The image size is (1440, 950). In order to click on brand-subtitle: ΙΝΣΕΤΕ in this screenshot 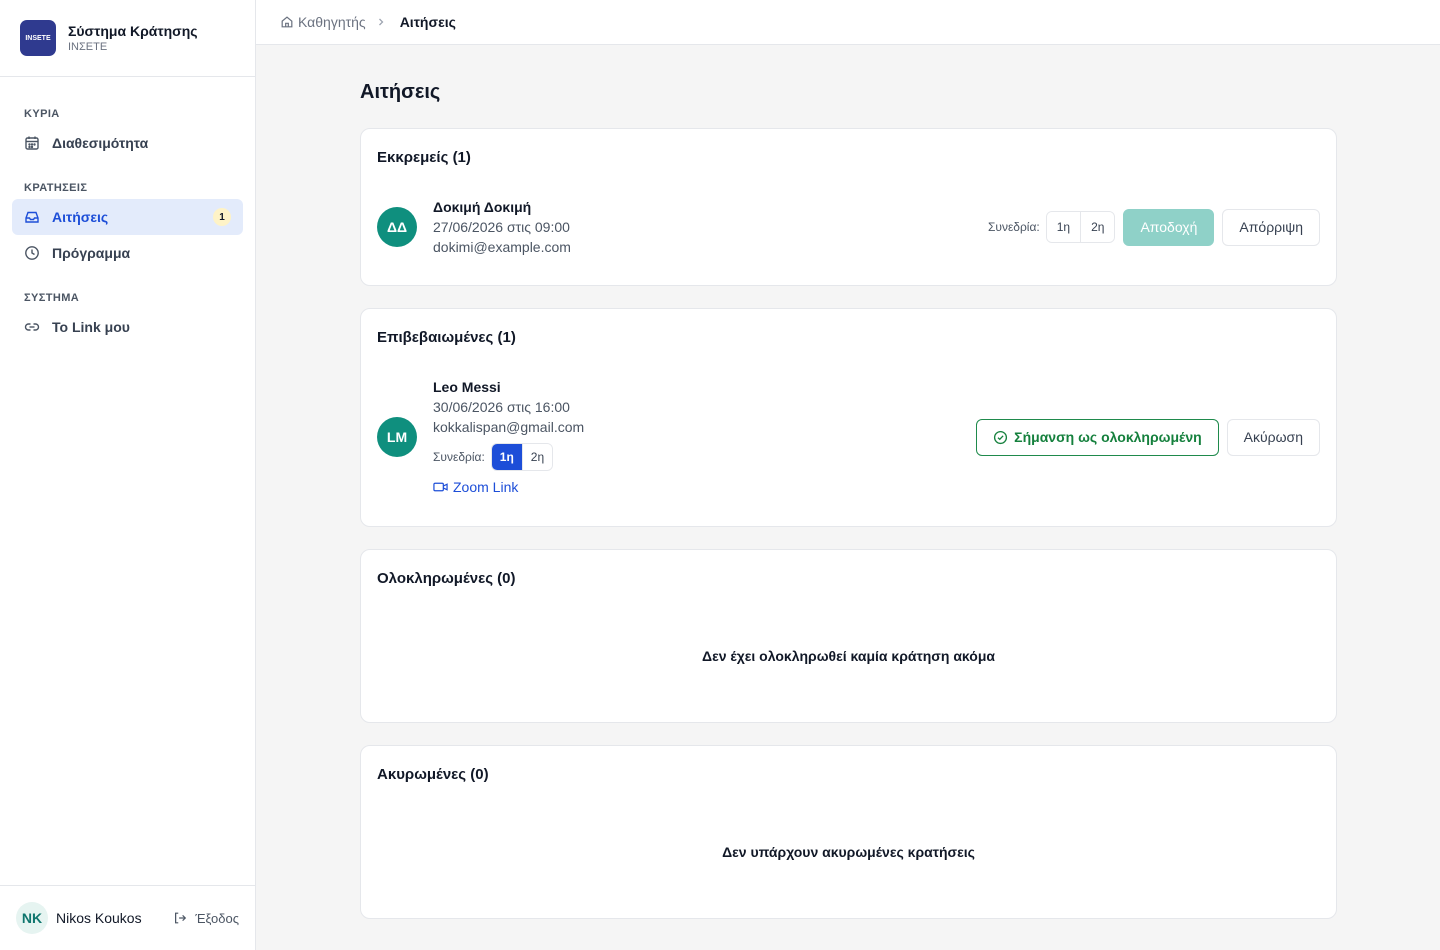, I will do `click(88, 46)`.